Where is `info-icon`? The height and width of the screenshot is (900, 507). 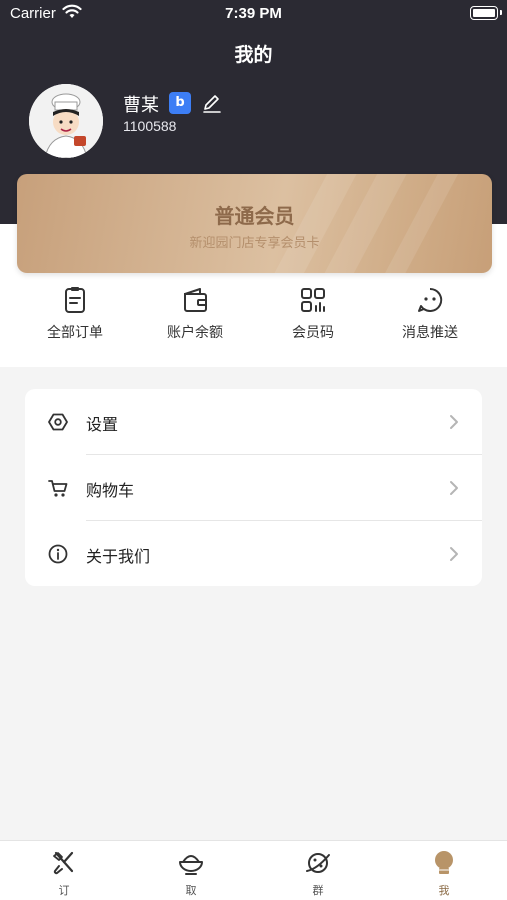
info-icon is located at coordinates (58, 554).